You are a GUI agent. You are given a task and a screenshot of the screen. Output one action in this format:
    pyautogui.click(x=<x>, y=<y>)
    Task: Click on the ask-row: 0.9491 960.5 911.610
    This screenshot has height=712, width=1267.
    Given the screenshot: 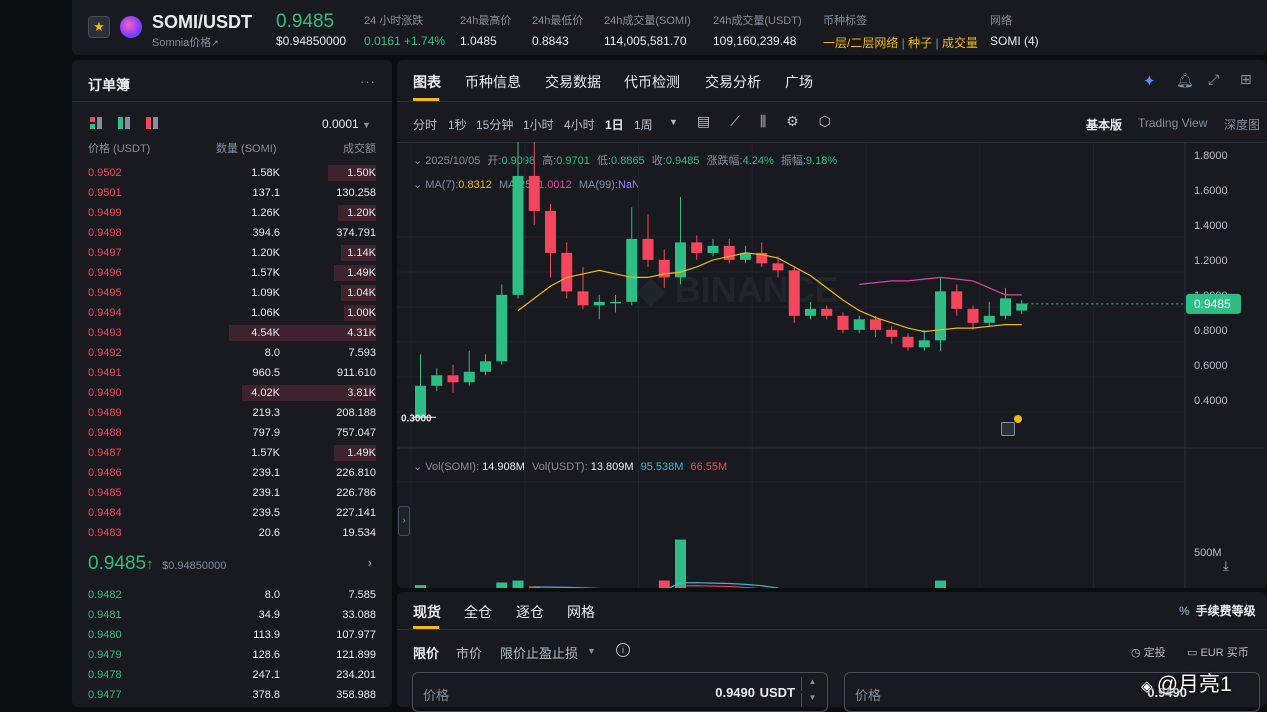 What is the action you would take?
    pyautogui.click(x=232, y=373)
    